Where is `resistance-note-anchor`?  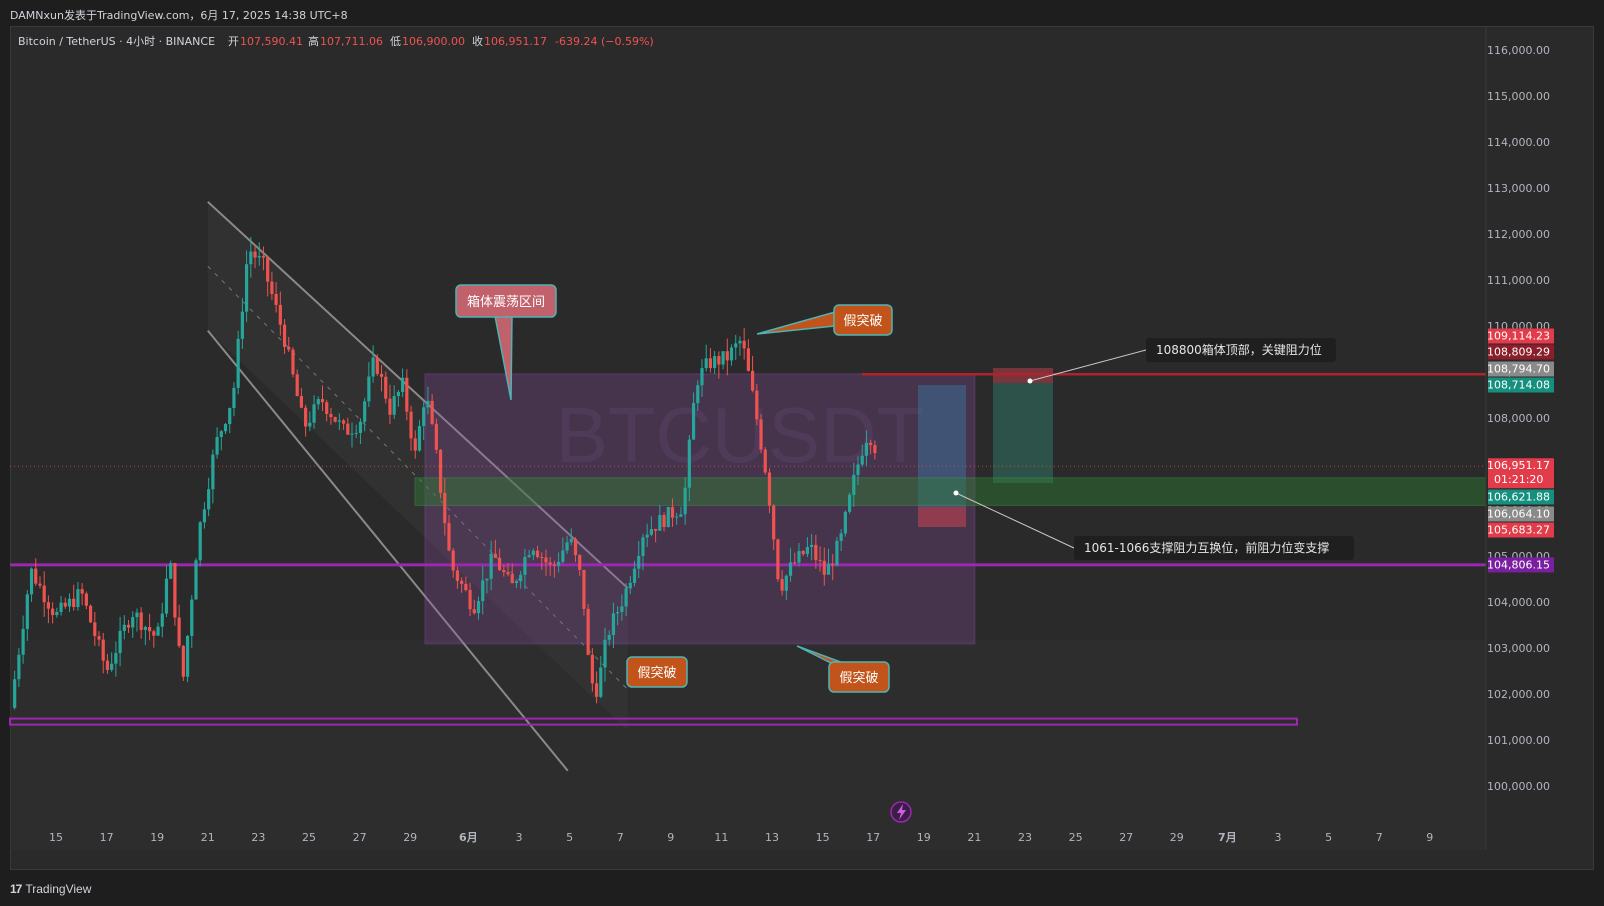
resistance-note-anchor is located at coordinates (1030, 381).